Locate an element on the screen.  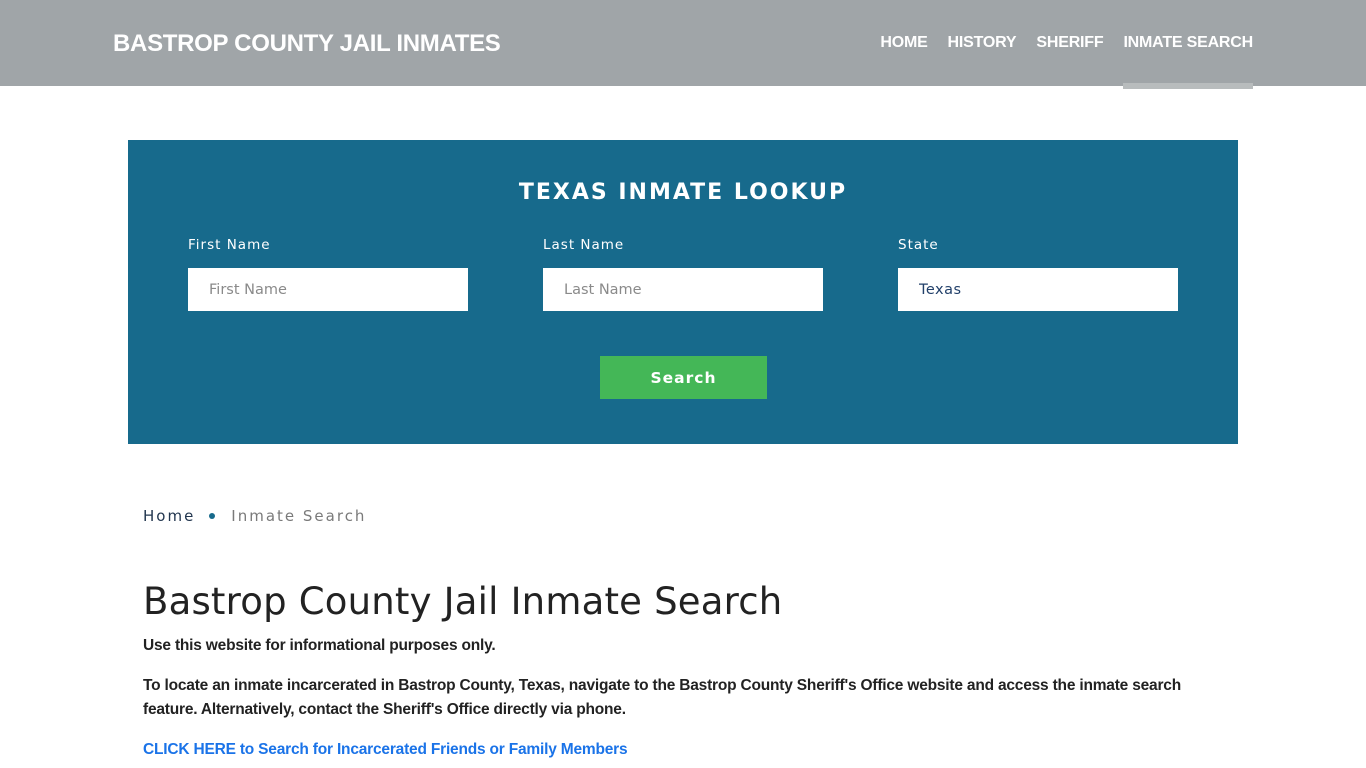
nav-item-label: HOME is located at coordinates (904, 42).